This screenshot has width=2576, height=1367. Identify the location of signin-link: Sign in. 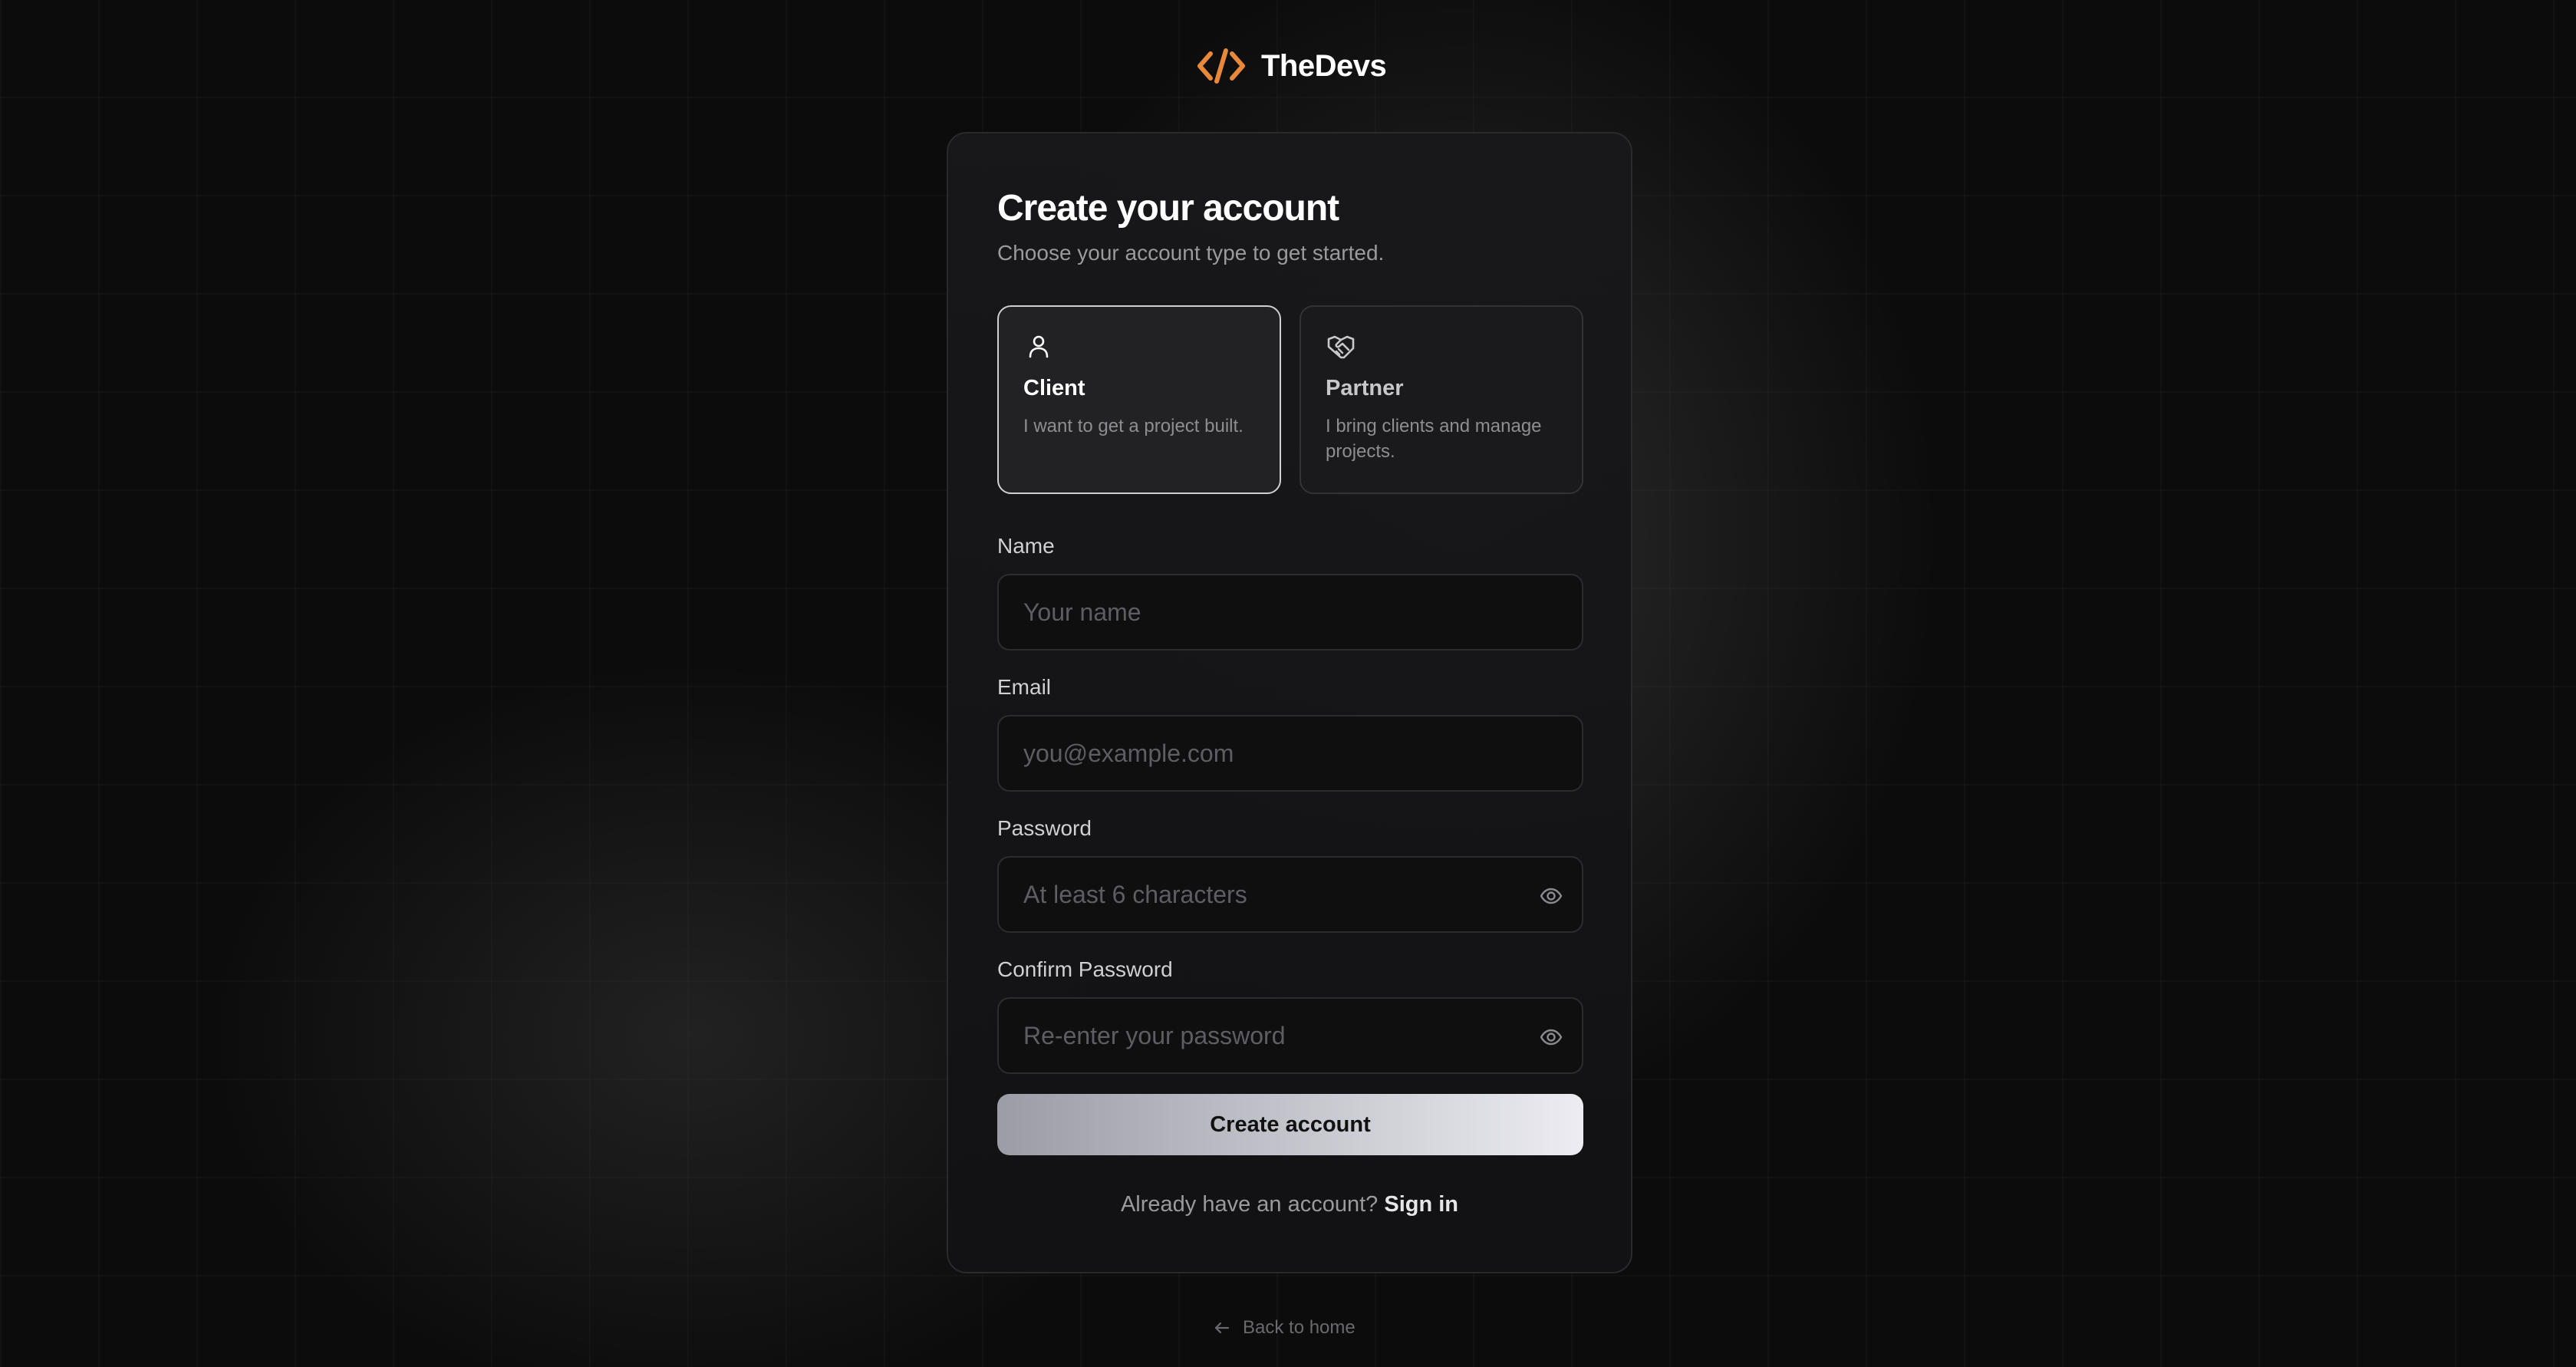
(1421, 1204).